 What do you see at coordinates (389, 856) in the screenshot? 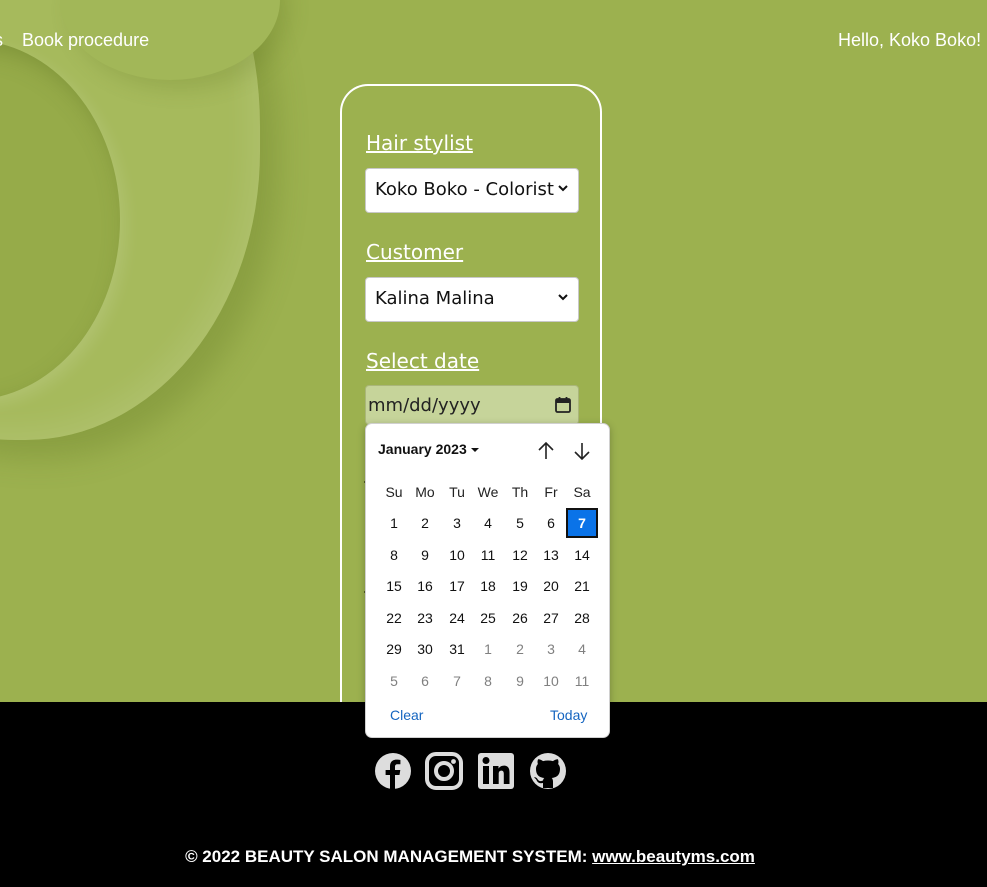
I see `copyright-text: © 2022 BEAUTY SALON MANAGEMENT SYSTEM:` at bounding box center [389, 856].